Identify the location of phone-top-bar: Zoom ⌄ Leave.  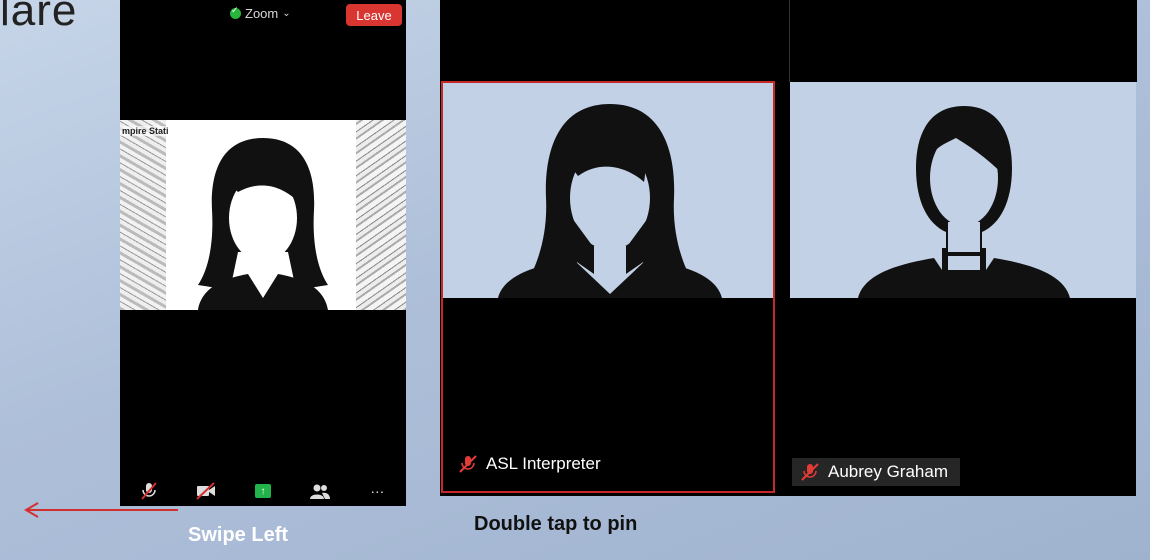
(263, 17).